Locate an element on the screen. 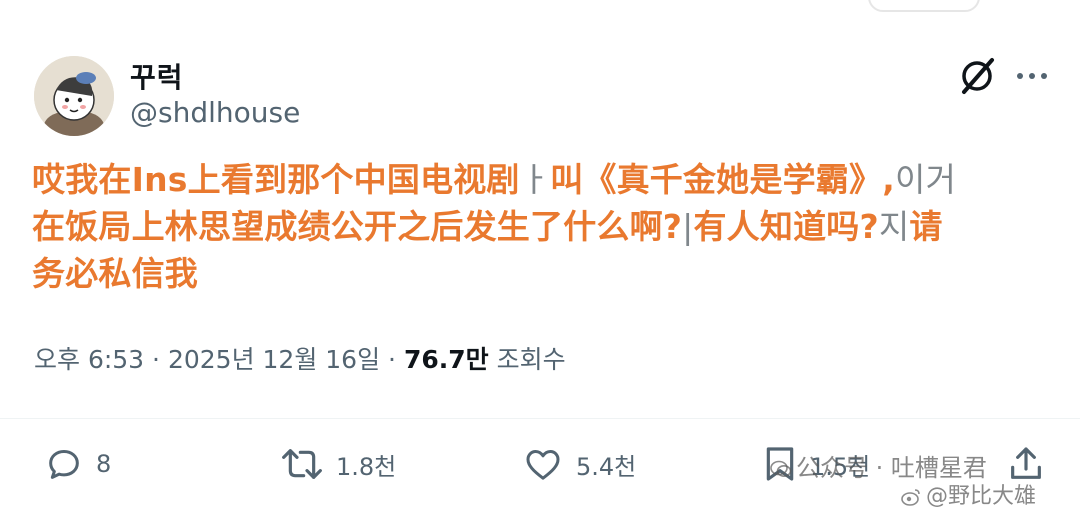  weibo-watermark: @野比大雄 is located at coordinates (968, 494).